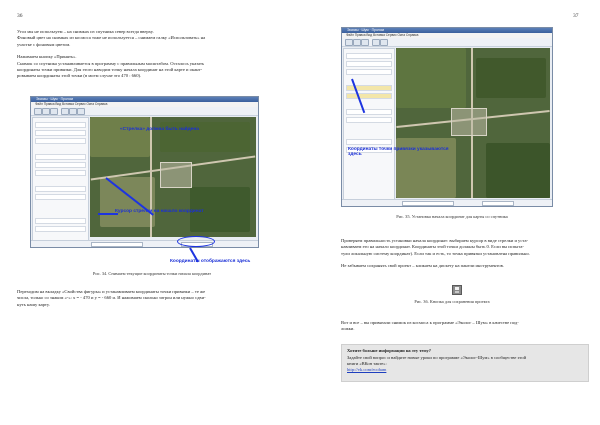 The width and height of the screenshot is (600, 425). What do you see at coordinates (151, 177) in the screenshot?
I see `map-road` at bounding box center [151, 177].